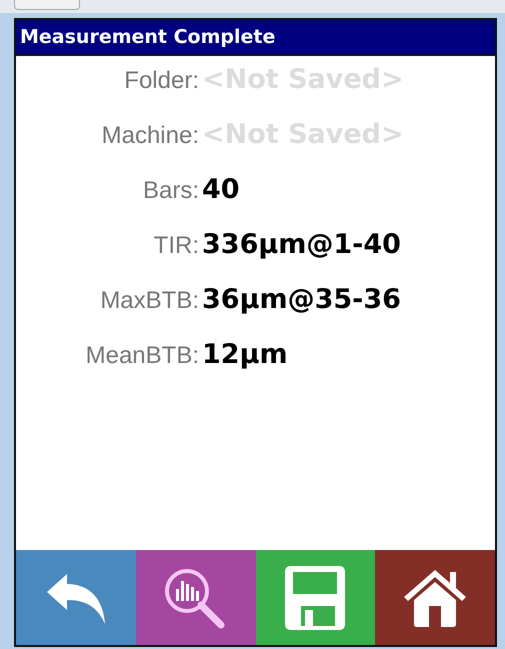 This screenshot has width=505, height=649. I want to click on field-label: MaxBTB:, so click(149, 301).